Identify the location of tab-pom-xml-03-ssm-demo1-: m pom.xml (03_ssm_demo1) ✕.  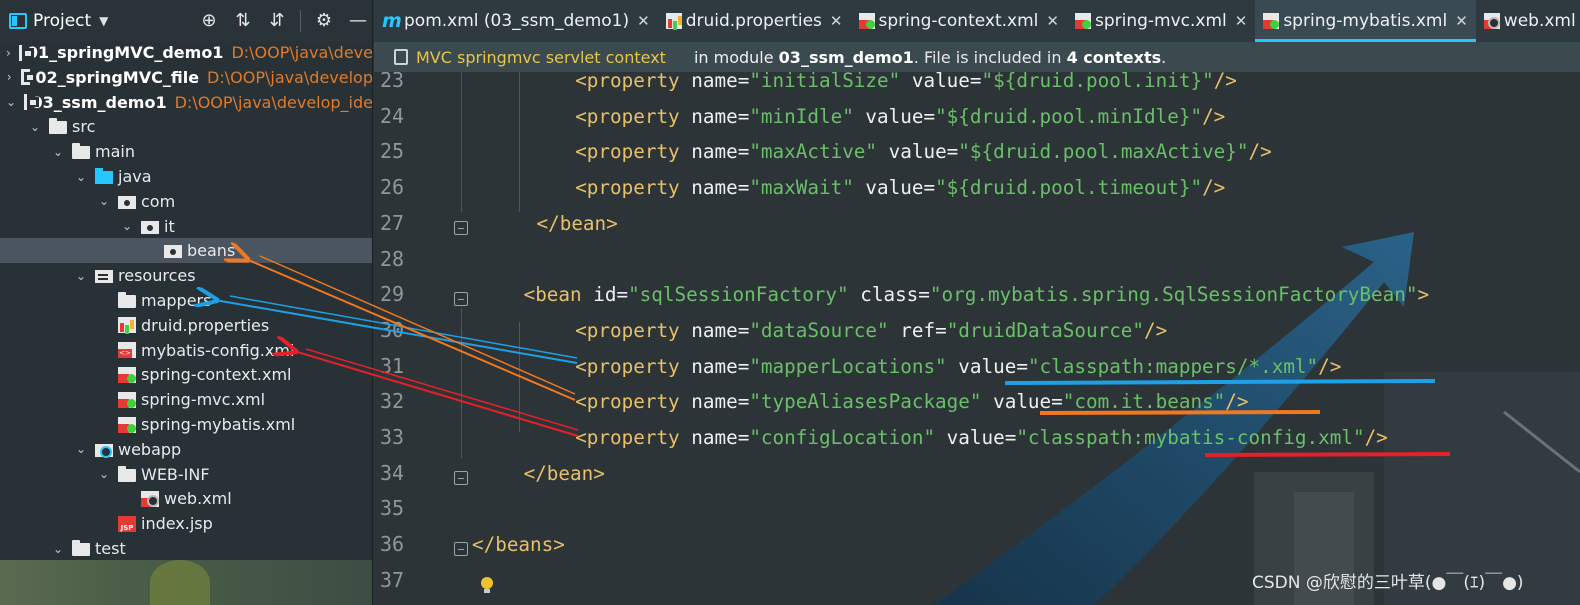
(516, 21).